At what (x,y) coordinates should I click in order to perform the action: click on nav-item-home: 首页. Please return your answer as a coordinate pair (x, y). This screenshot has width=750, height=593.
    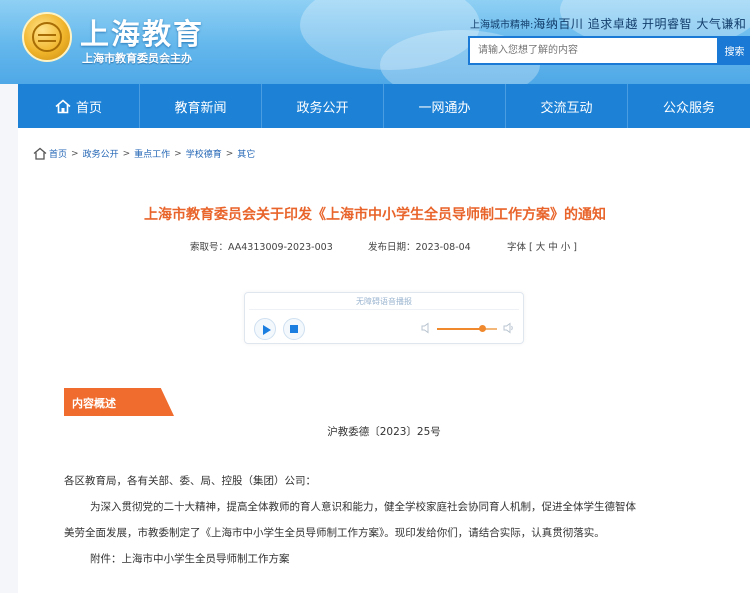
    Looking at the image, I should click on (79, 106).